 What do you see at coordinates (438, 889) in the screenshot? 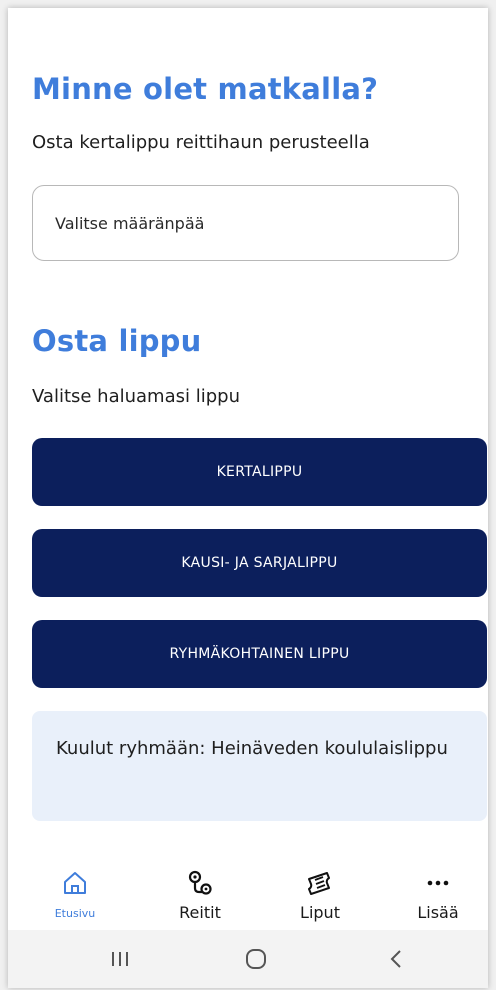
I see `nav-item-lisaa: Lisää` at bounding box center [438, 889].